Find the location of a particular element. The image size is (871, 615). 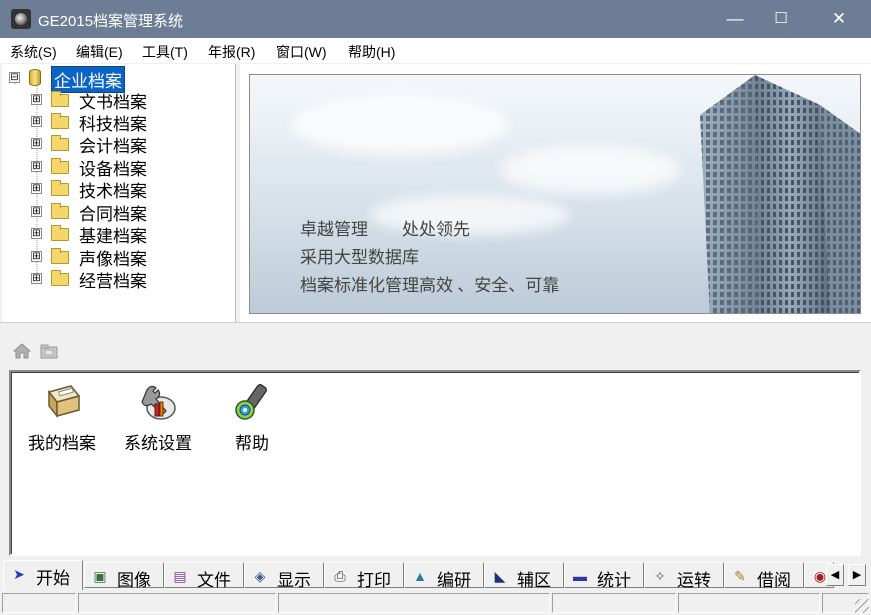

shortcut-label: 帮助 is located at coordinates (252, 443).